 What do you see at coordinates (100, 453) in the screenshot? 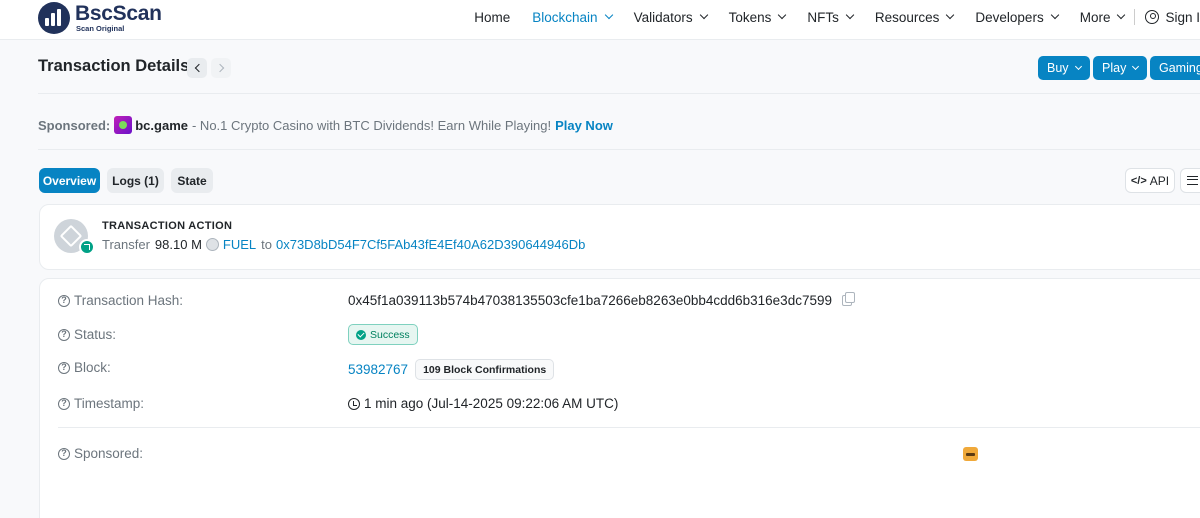
I see `details-sponsored-label: ? Sponsored:` at bounding box center [100, 453].